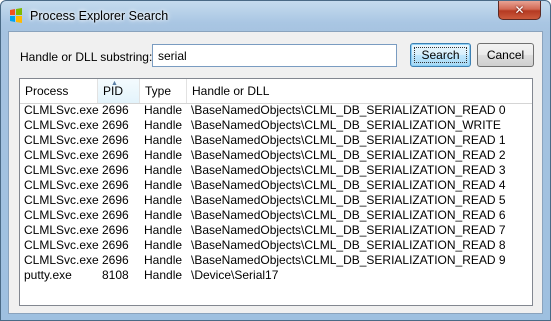 This screenshot has height=321, width=551. Describe the element at coordinates (86, 57) in the screenshot. I see `search-label: Handle or DLL substring:` at that location.